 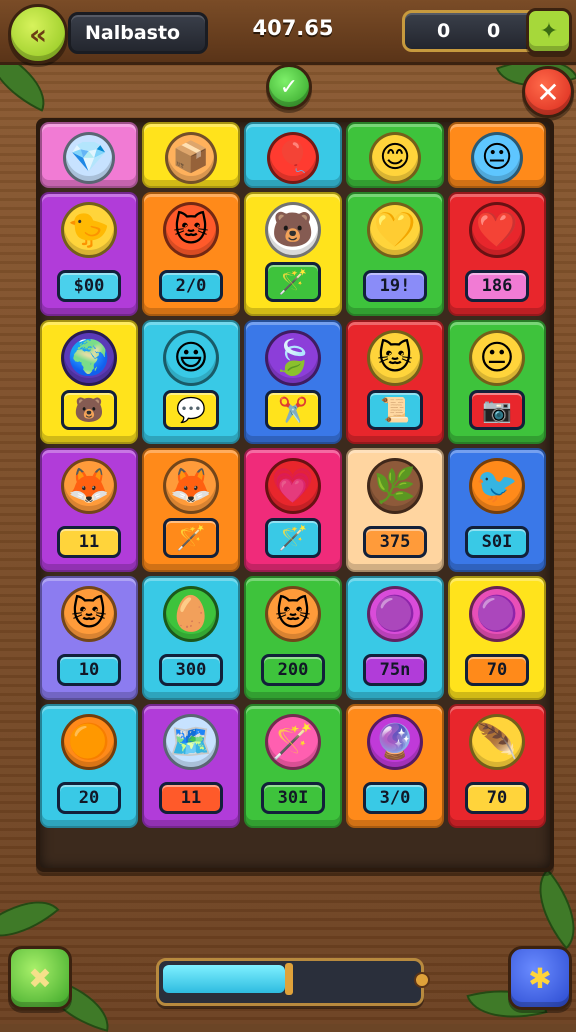 I want to click on board-tile: 🪄 30I, so click(x=293, y=766).